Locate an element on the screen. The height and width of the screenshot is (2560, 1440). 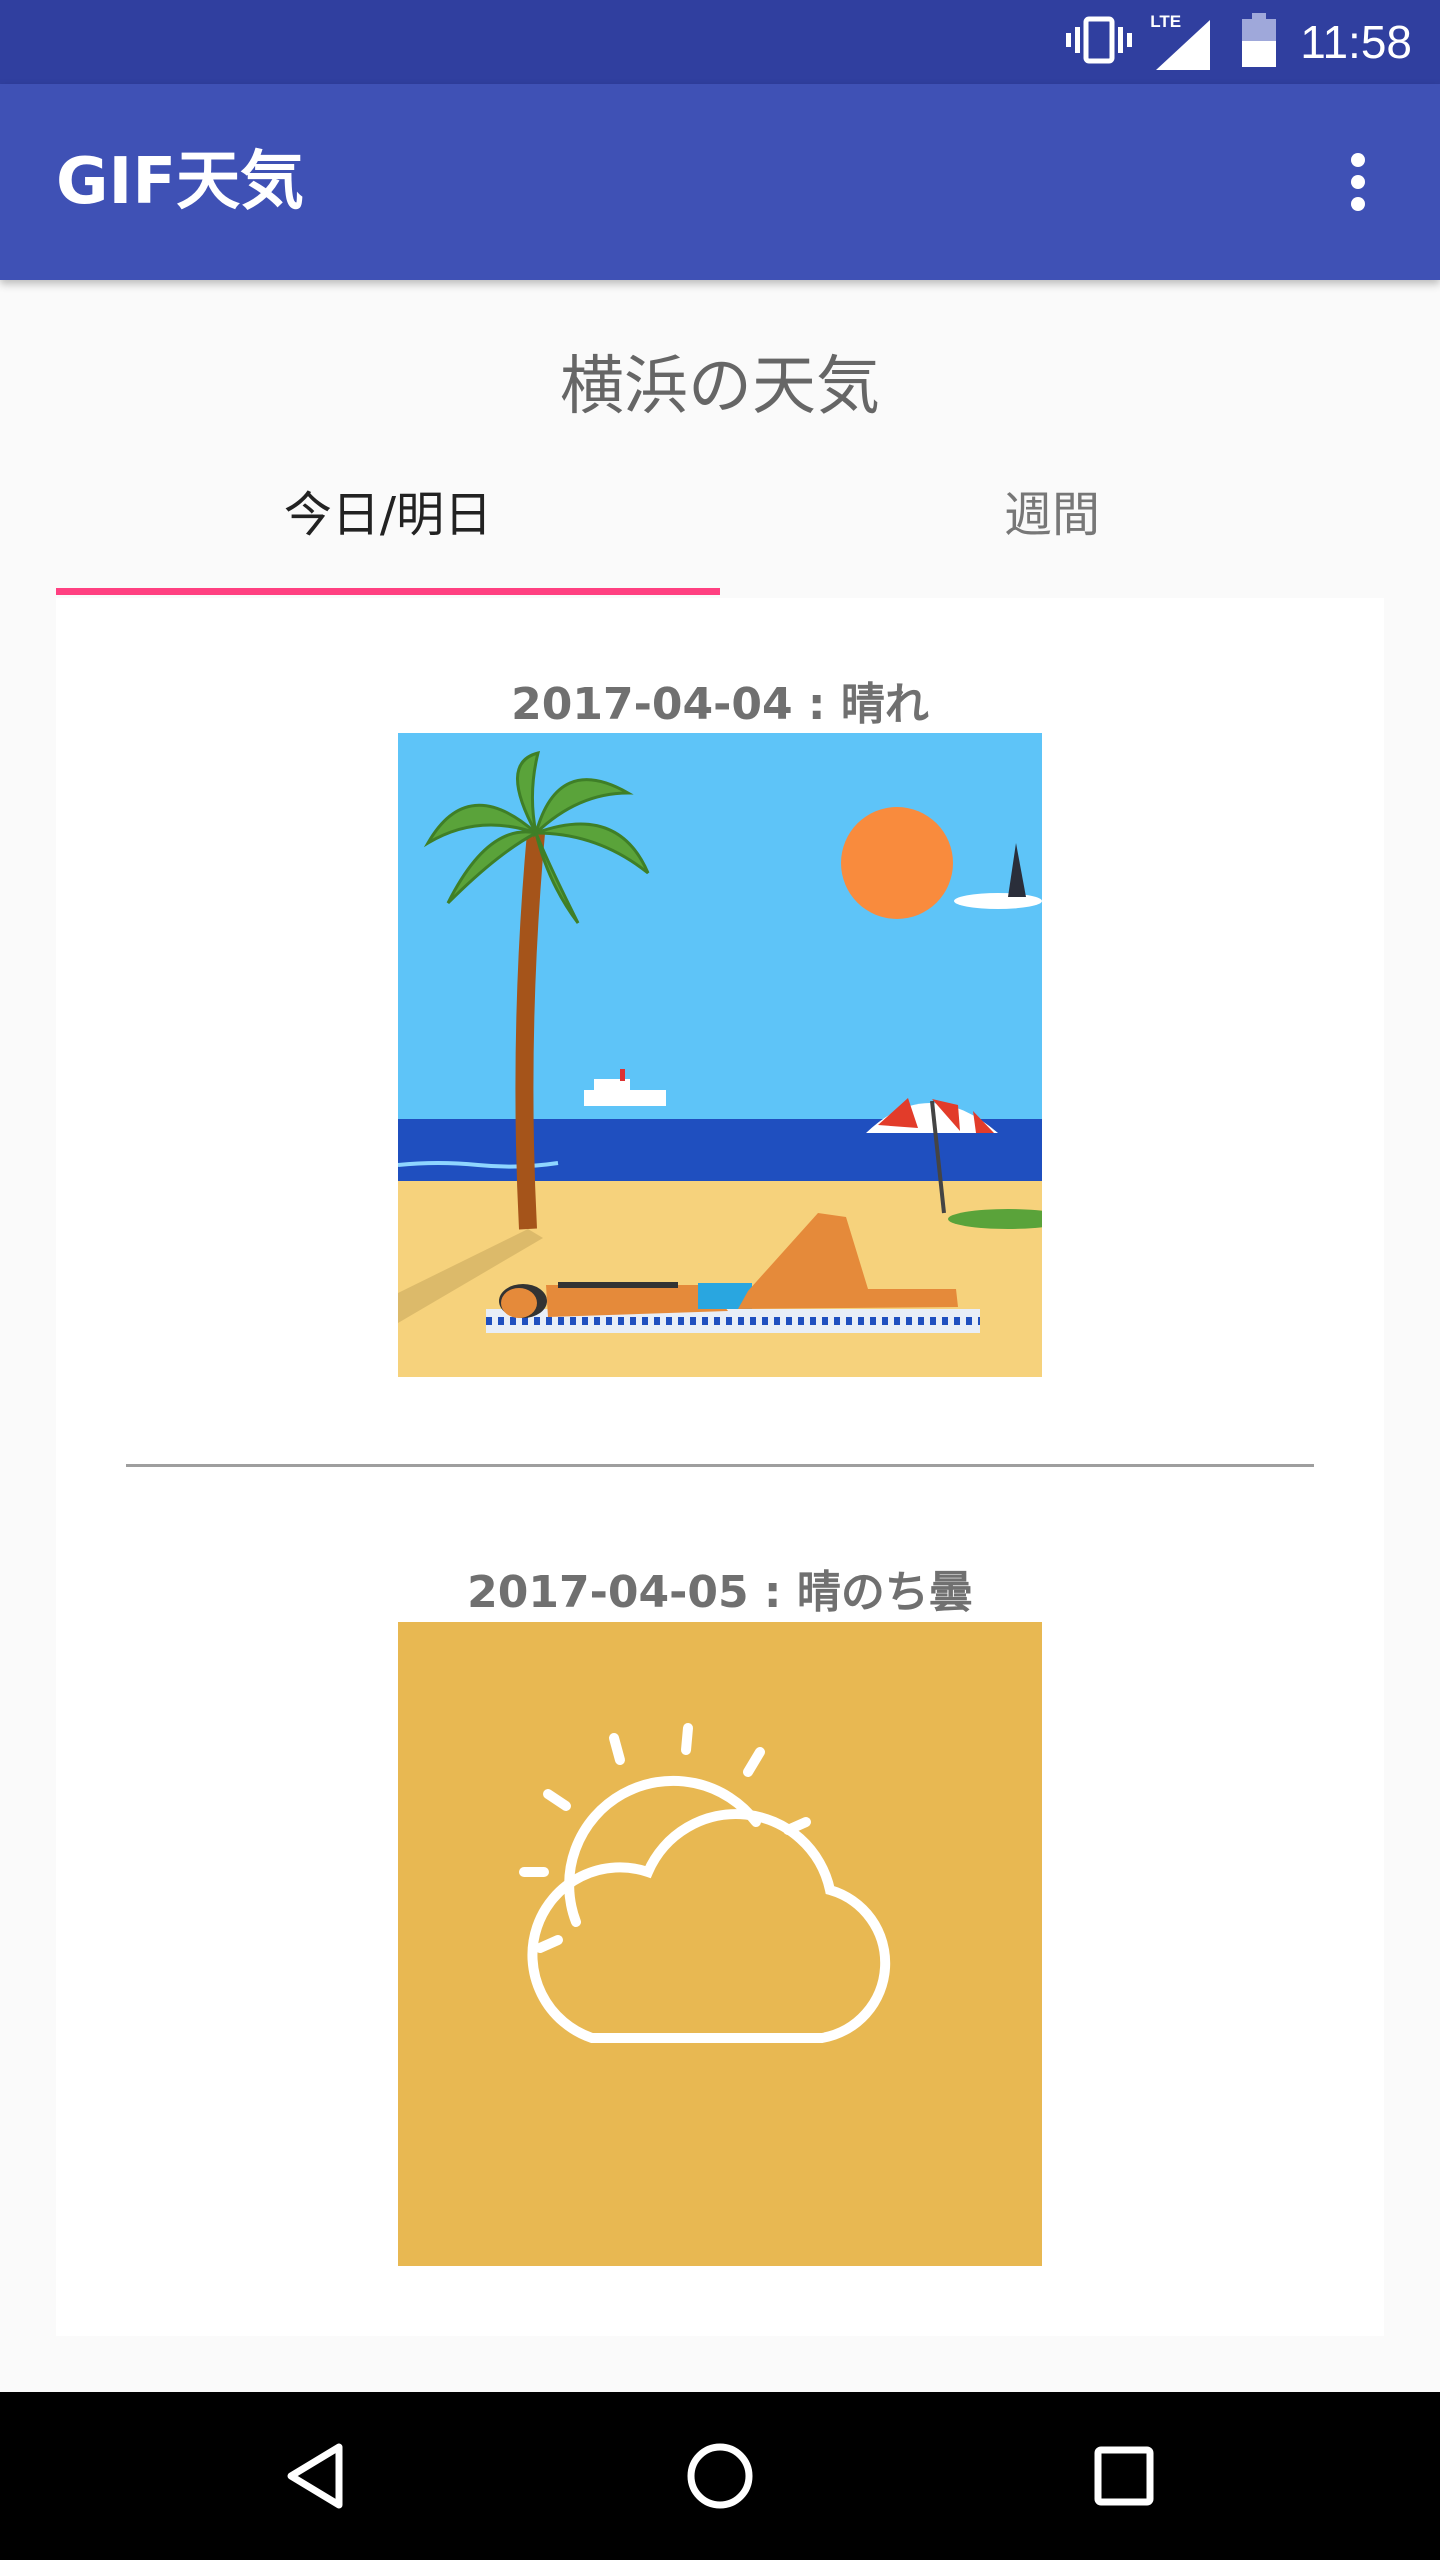
back-triangle-icon is located at coordinates (315, 2476).